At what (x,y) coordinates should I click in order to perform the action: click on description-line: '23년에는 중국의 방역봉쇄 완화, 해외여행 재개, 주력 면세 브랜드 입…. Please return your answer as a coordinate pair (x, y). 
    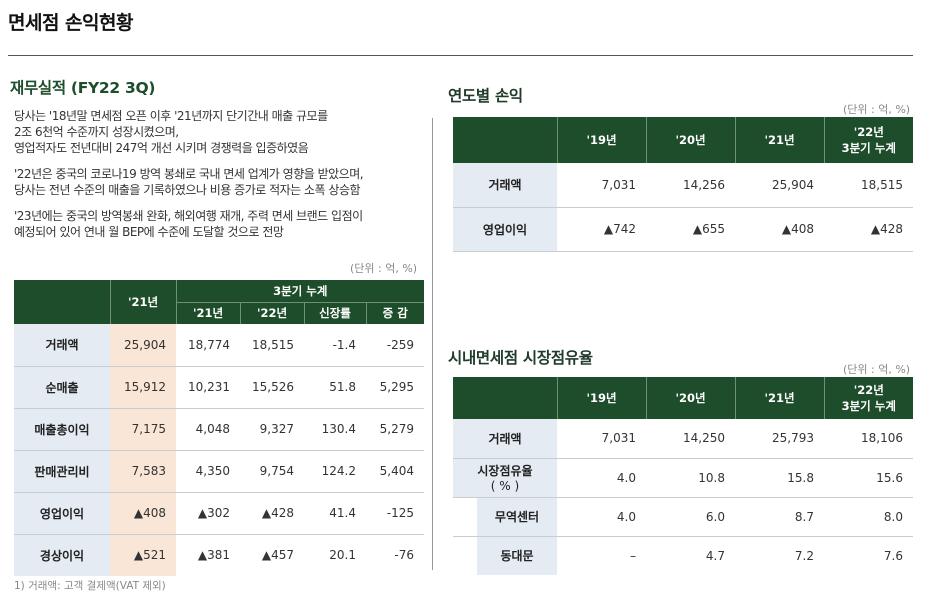
    Looking at the image, I should click on (188, 216).